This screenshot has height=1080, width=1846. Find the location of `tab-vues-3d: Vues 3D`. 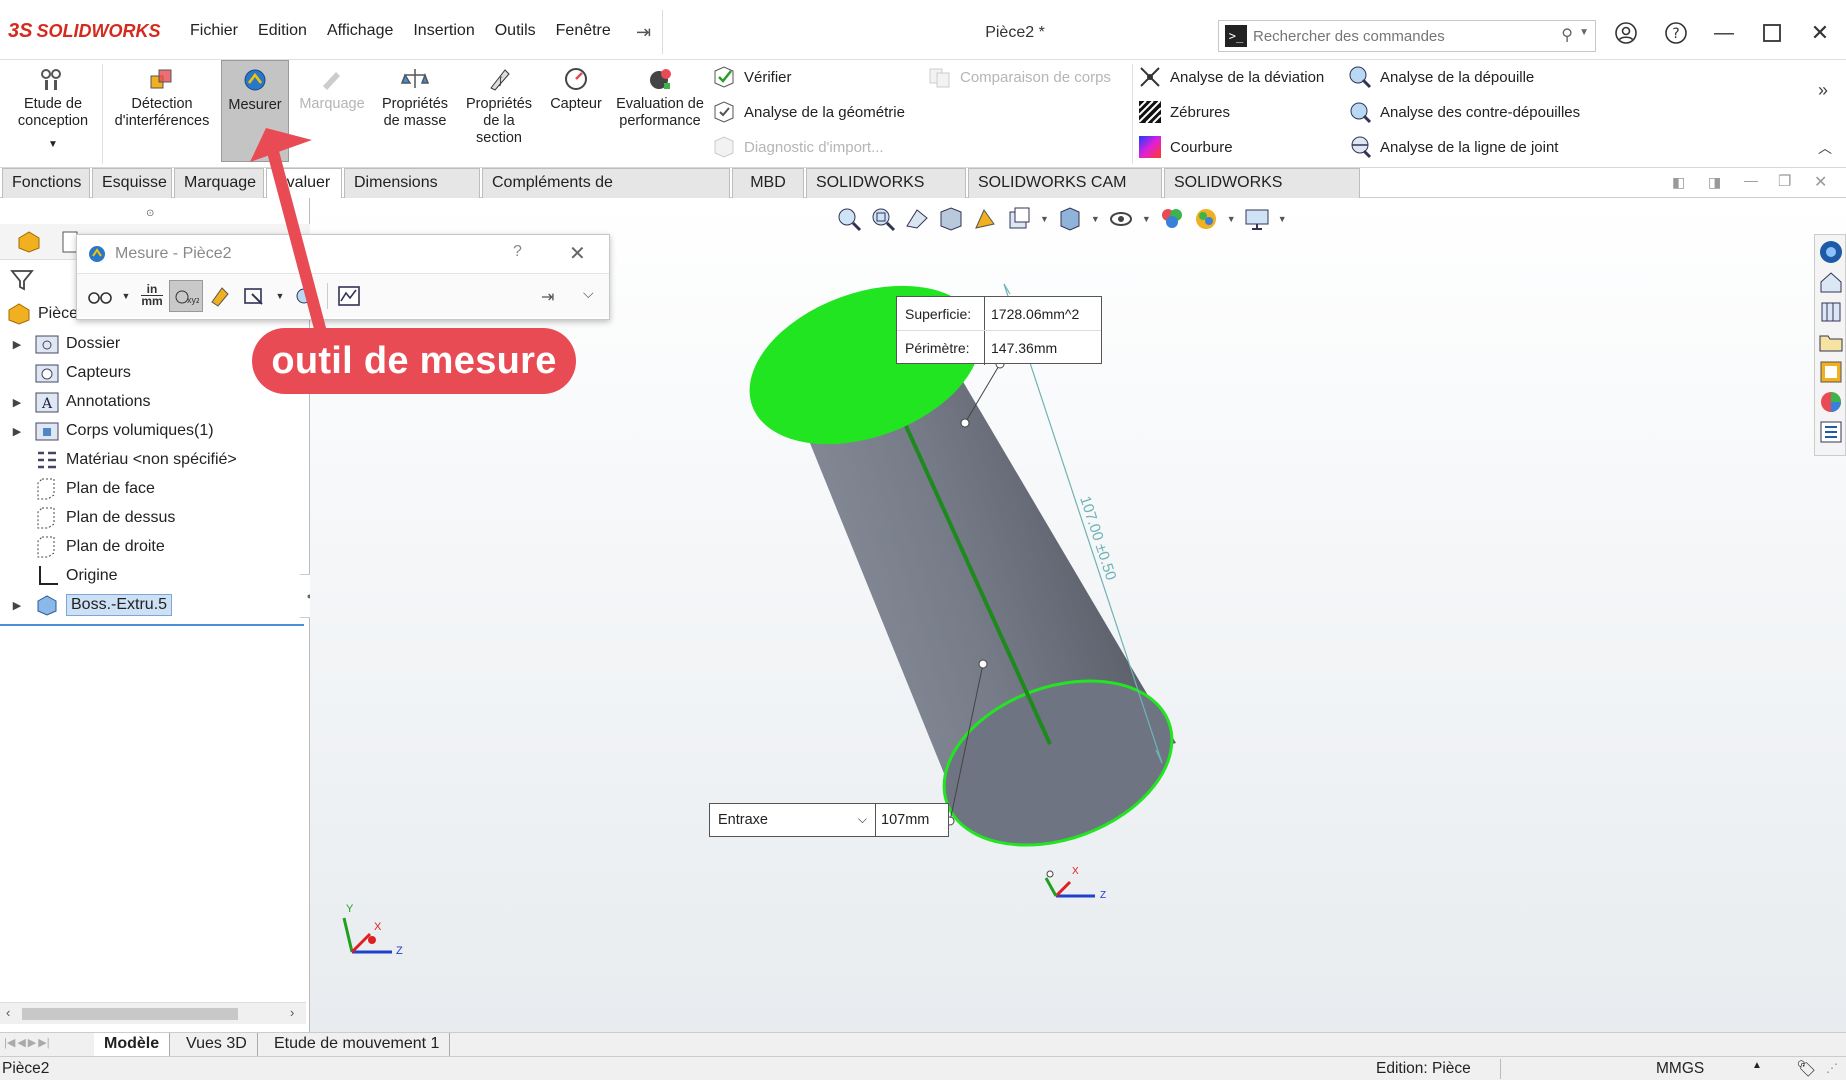

tab-vues-3d: Vues 3D is located at coordinates (217, 1045).